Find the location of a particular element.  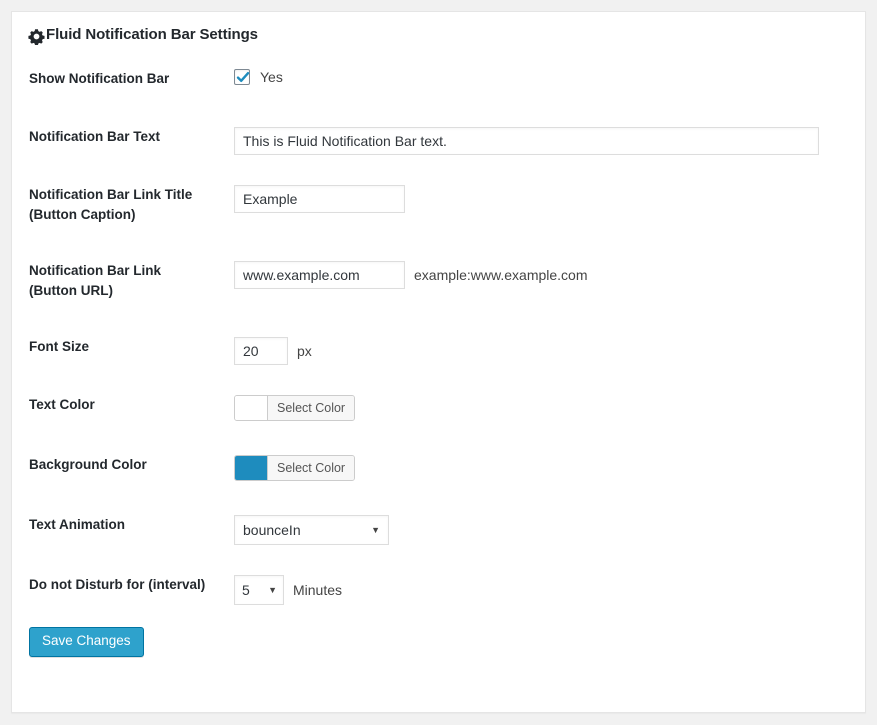

label-font-size: Font Size is located at coordinates (59, 346).